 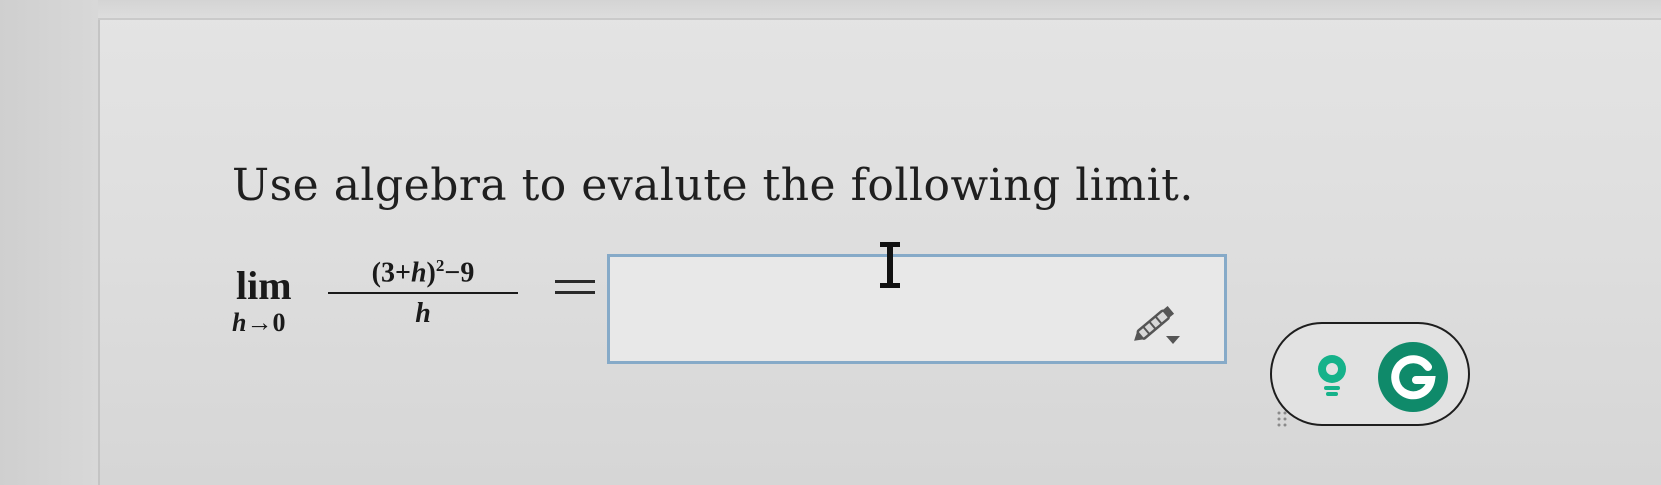 I want to click on limit-operator: lim, so click(x=264, y=285).